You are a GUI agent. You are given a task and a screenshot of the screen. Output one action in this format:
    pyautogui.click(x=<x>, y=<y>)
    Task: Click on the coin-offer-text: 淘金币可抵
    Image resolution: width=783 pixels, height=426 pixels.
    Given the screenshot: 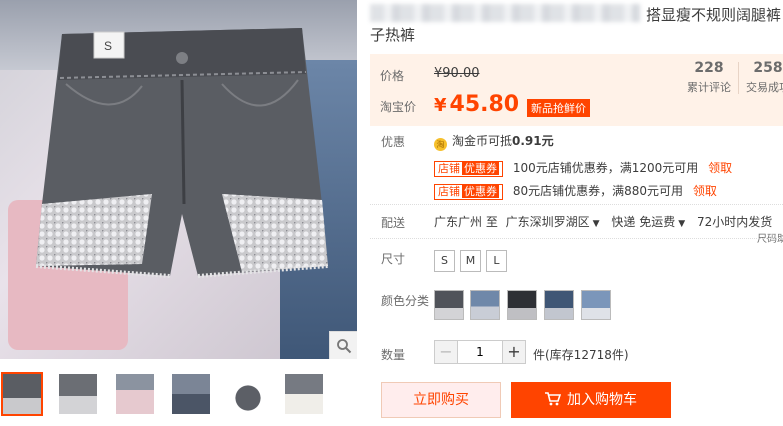 What is the action you would take?
    pyautogui.click(x=482, y=141)
    